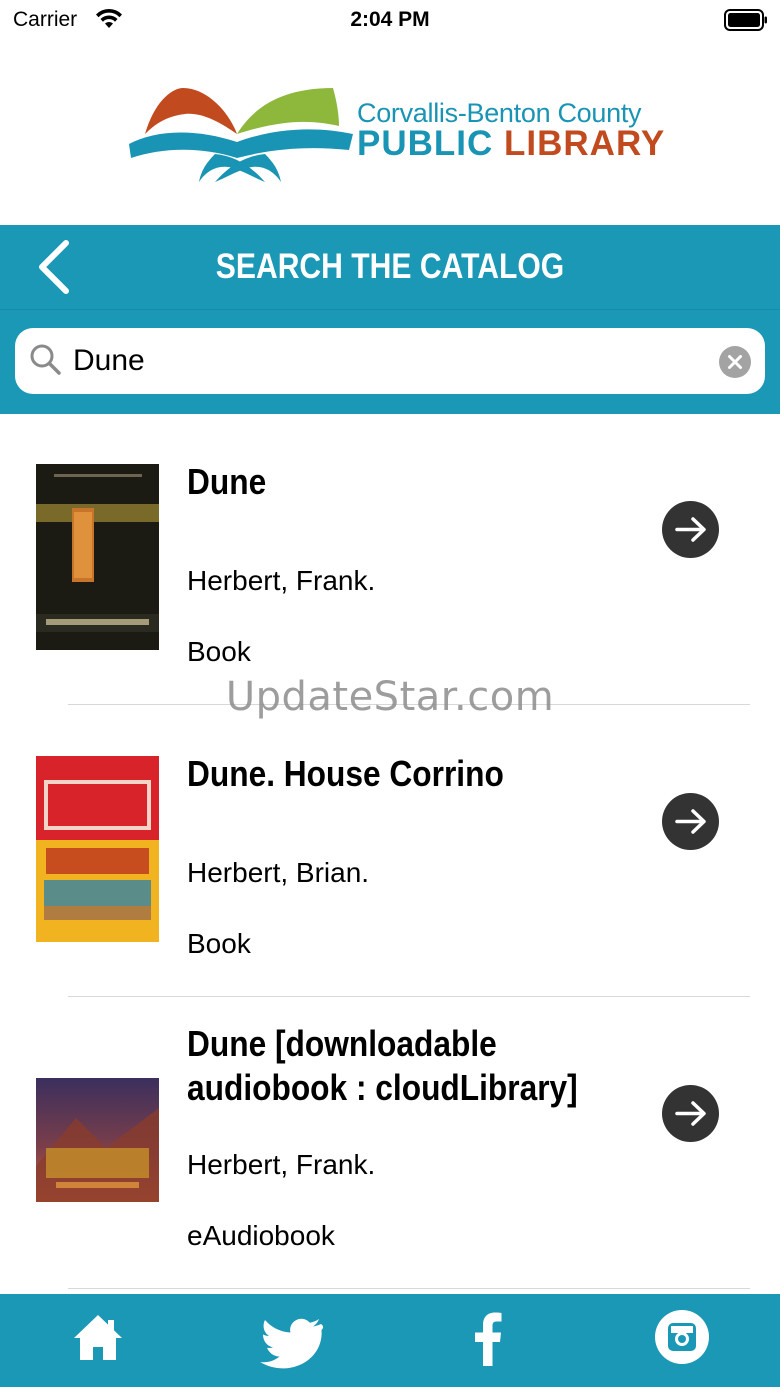 The image size is (780, 1392). I want to click on tab-facebook, so click(487, 1340).